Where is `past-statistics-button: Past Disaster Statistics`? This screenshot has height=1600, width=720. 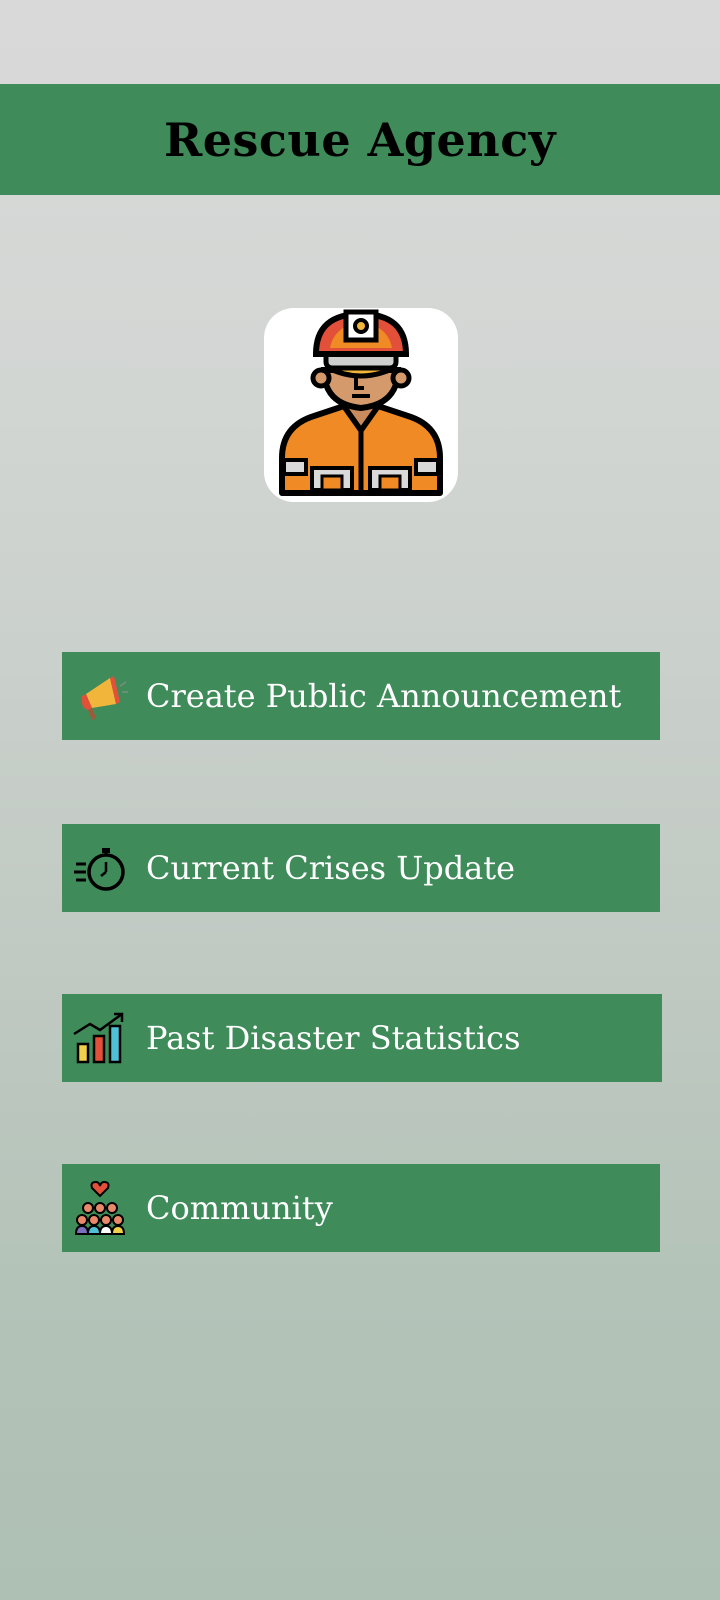
past-statistics-button: Past Disaster Statistics is located at coordinates (362, 1038).